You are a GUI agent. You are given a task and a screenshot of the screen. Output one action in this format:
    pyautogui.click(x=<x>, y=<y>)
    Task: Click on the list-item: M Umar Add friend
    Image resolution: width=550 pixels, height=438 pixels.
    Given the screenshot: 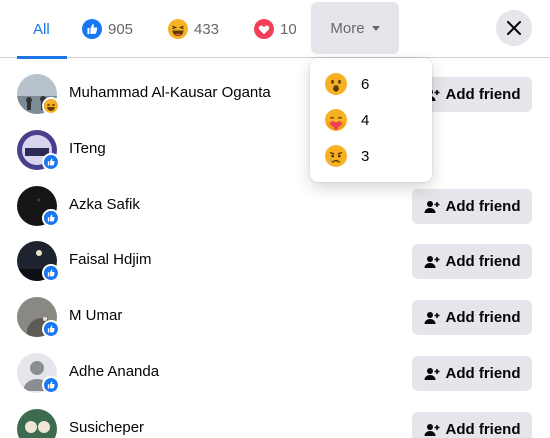 What is the action you would take?
    pyautogui.click(x=275, y=317)
    